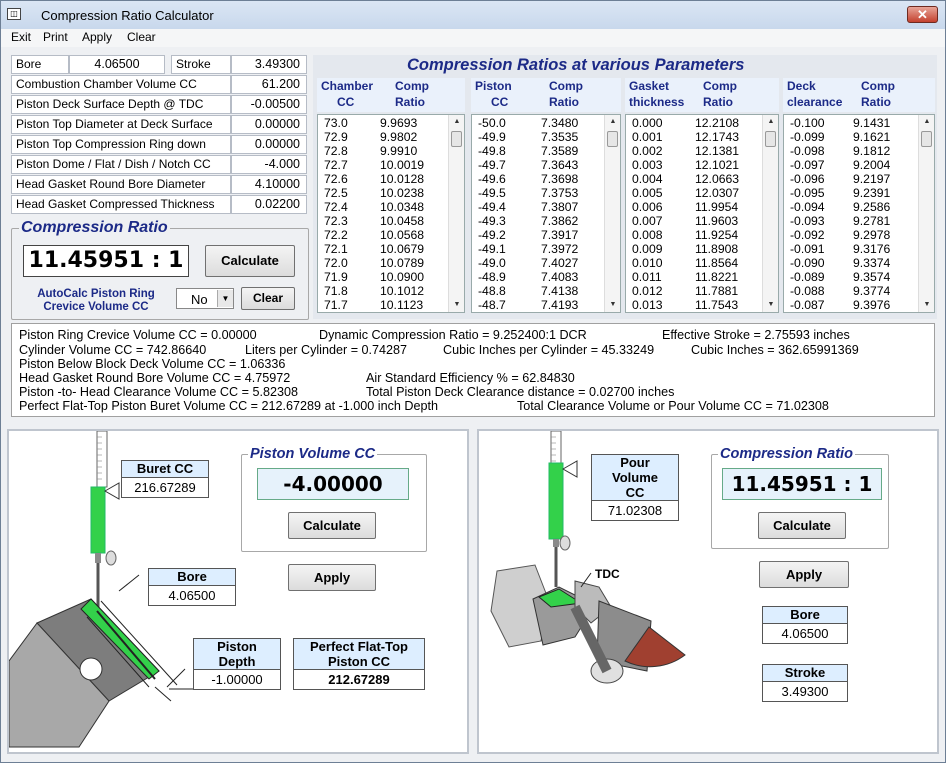  Describe the element at coordinates (692, 179) in the screenshot. I see `table-row: 0.004 12.0663` at that location.